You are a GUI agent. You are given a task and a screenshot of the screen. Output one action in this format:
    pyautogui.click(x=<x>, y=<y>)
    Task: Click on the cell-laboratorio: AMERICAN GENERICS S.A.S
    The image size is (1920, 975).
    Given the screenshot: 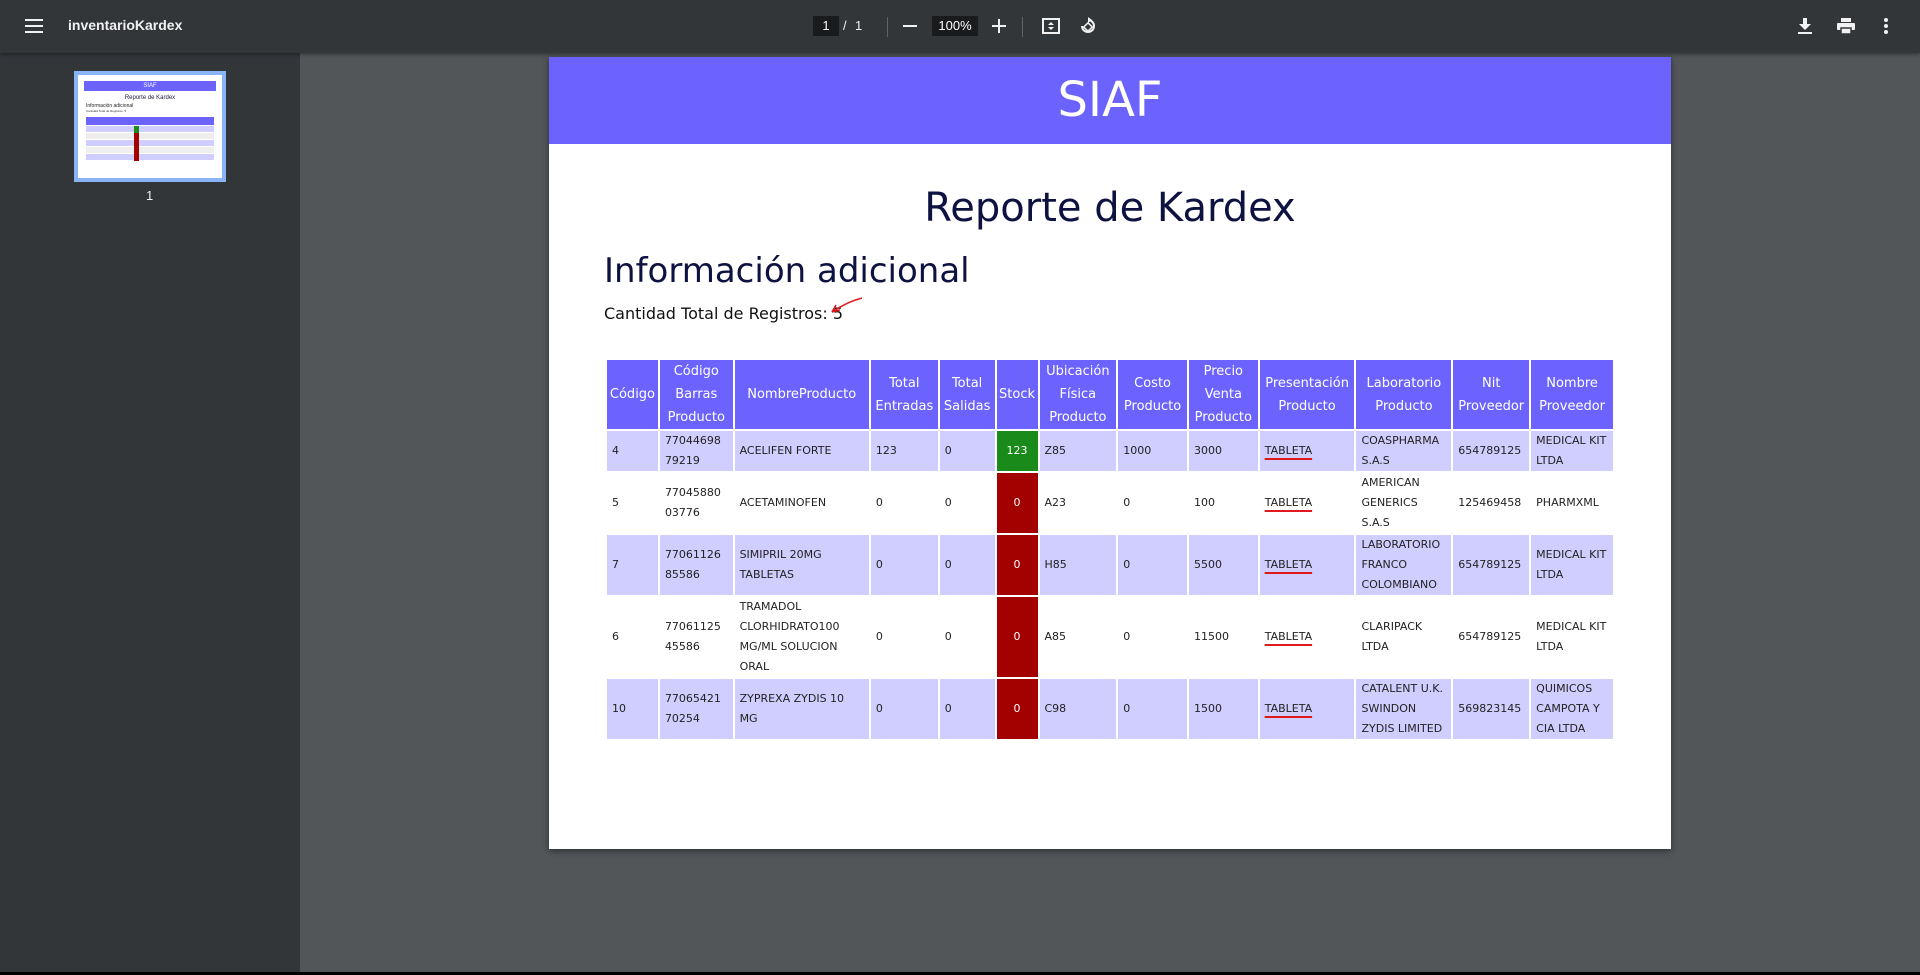 What is the action you would take?
    pyautogui.click(x=1404, y=503)
    